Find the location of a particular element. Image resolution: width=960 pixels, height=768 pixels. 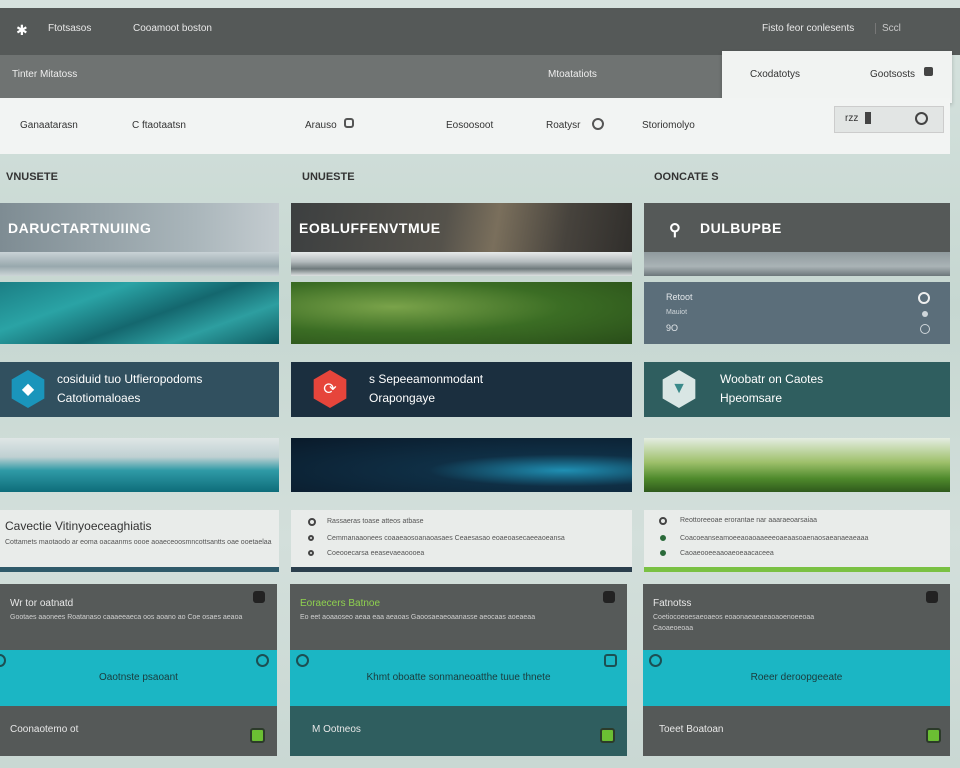

feature-panel-3: ▼ Woobatr on Caotes Hpeomsare is located at coordinates (797, 389).